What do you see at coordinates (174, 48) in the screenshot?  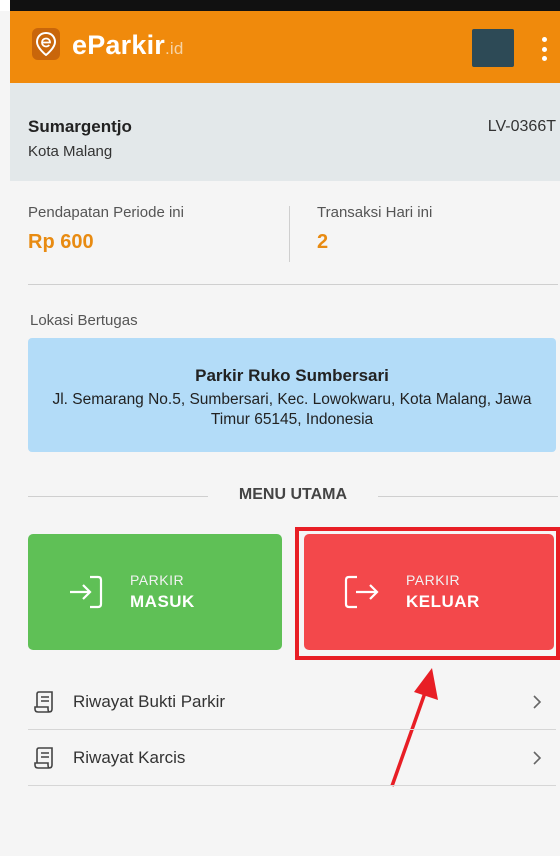 I see `brand-suffix: .id` at bounding box center [174, 48].